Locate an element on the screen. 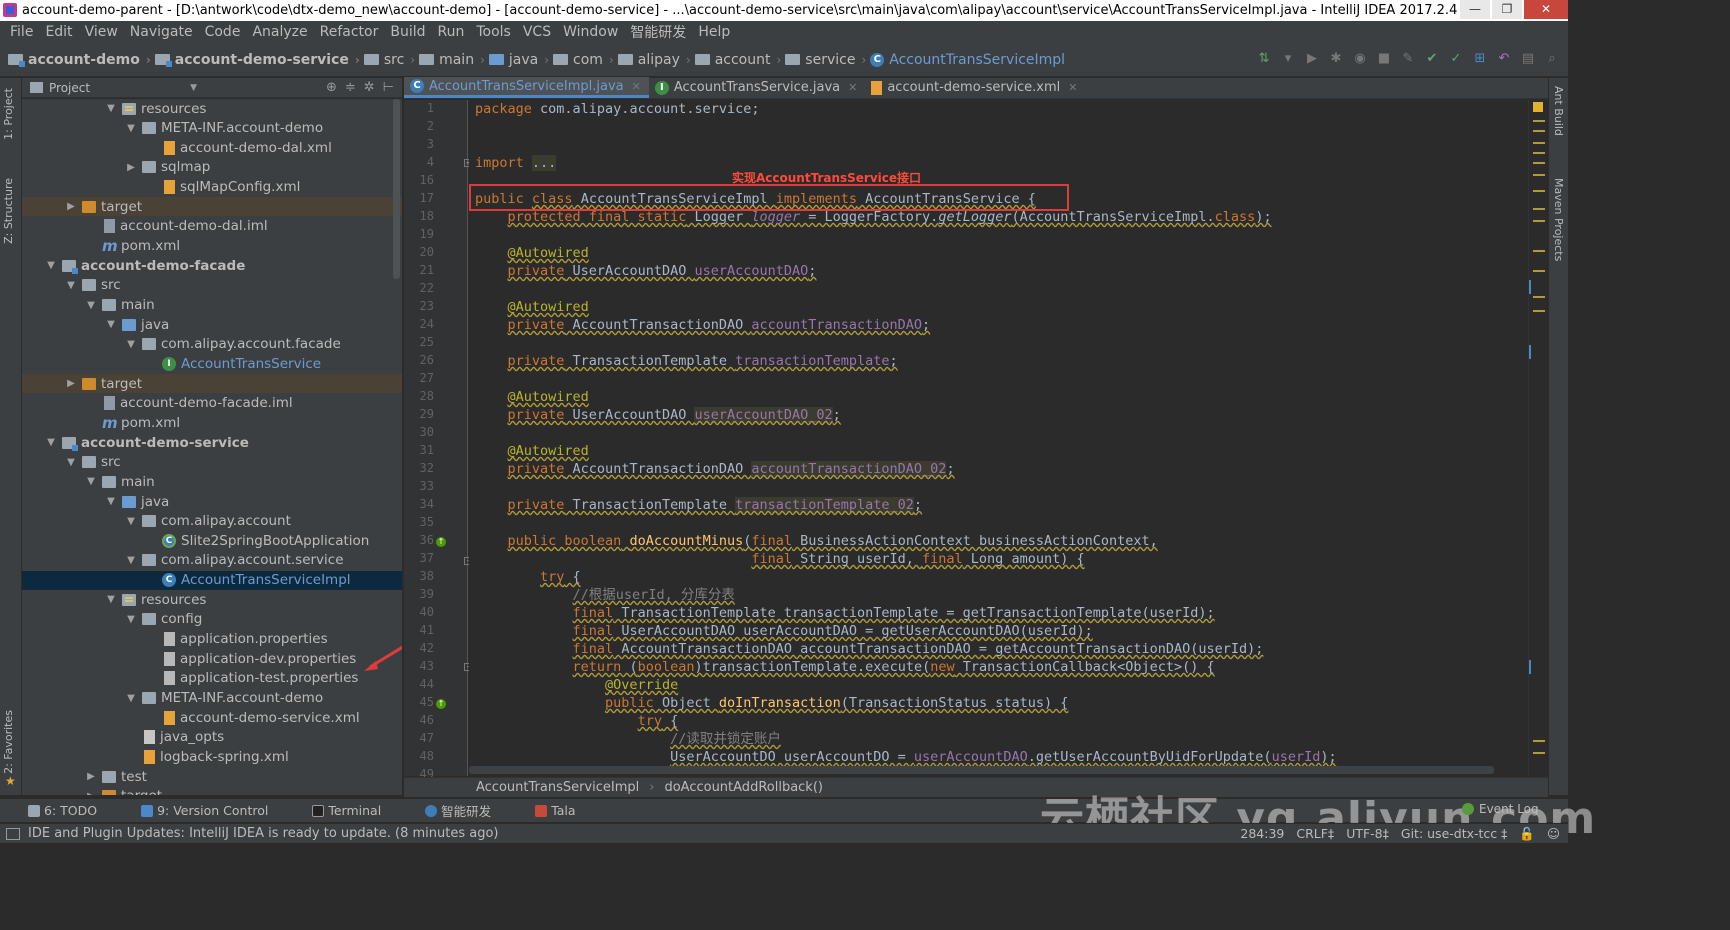  code-line: //根据userId, 分库分表 is located at coordinates (605, 595).